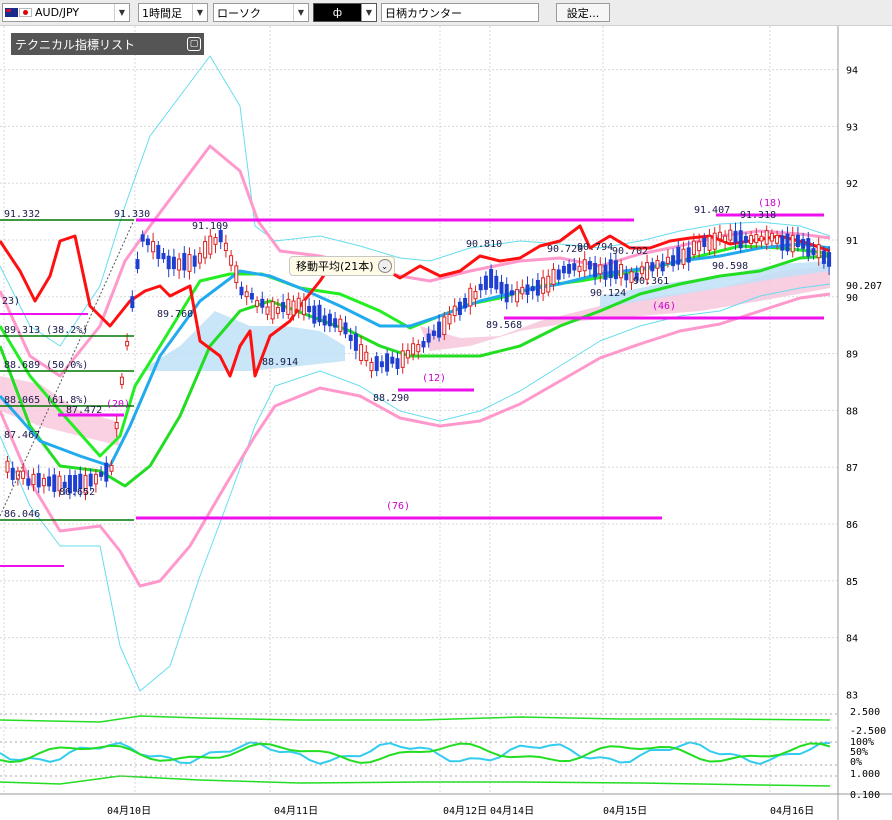 This screenshot has width=892, height=820. Describe the element at coordinates (758, 215) in the screenshot. I see `peak-label: 91.318` at that location.